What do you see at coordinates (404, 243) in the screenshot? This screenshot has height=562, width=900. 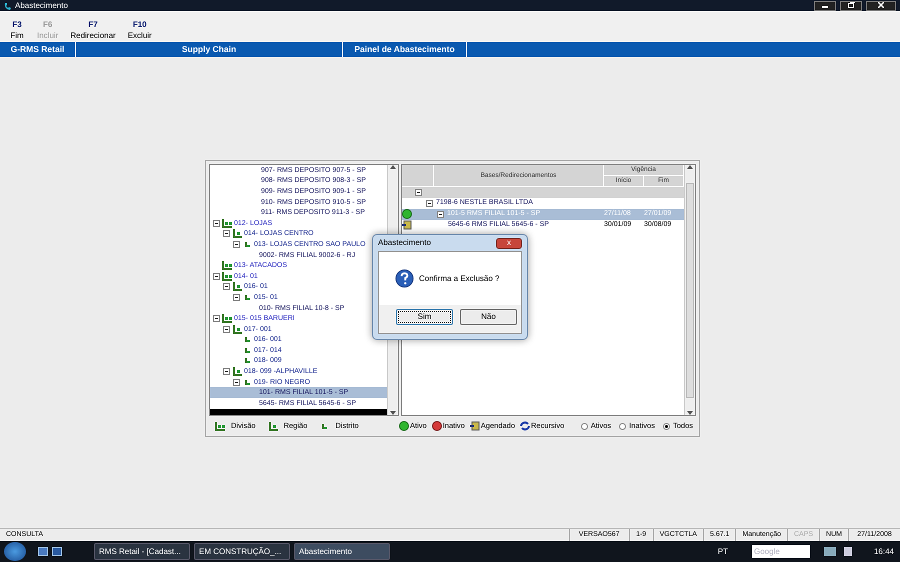 I see `dialog-title: Abastecimento` at bounding box center [404, 243].